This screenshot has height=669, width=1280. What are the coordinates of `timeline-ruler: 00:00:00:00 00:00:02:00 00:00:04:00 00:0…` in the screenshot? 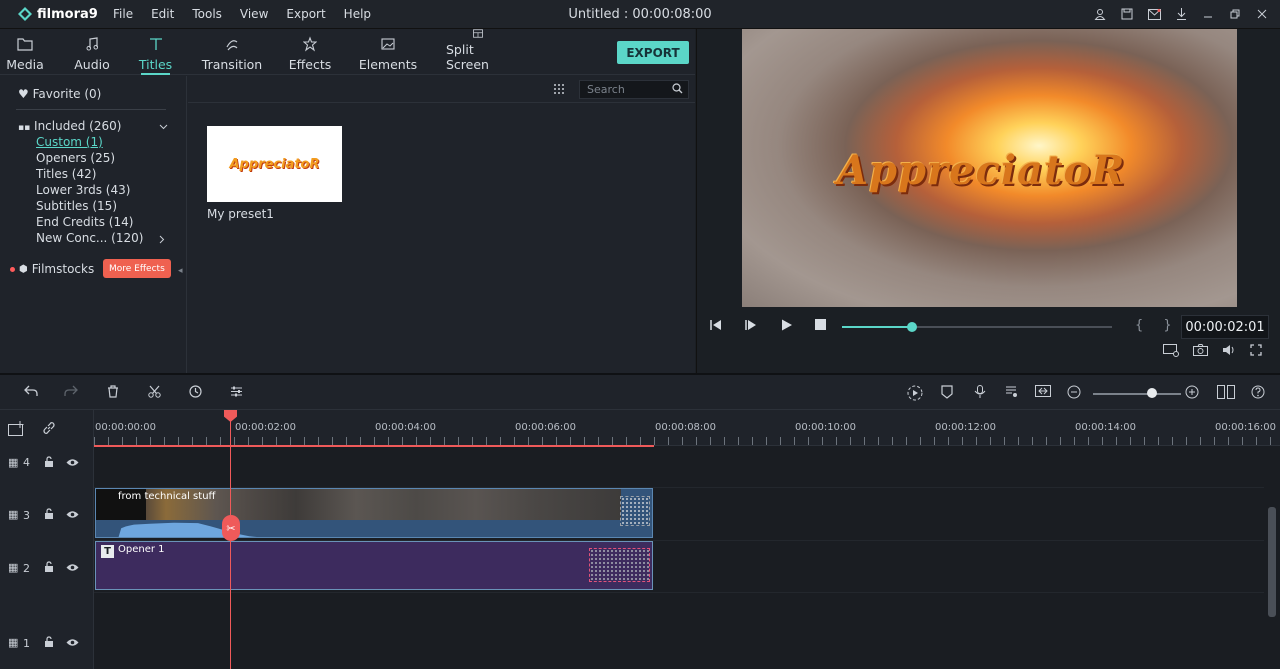 It's located at (687, 428).